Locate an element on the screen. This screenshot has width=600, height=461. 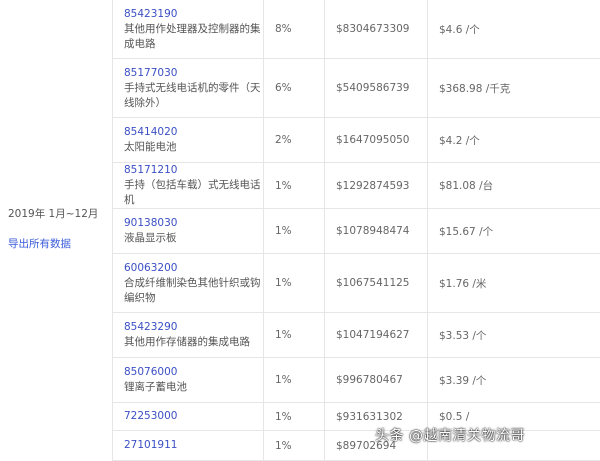
hs-code-link: 85076000 is located at coordinates (193, 372).